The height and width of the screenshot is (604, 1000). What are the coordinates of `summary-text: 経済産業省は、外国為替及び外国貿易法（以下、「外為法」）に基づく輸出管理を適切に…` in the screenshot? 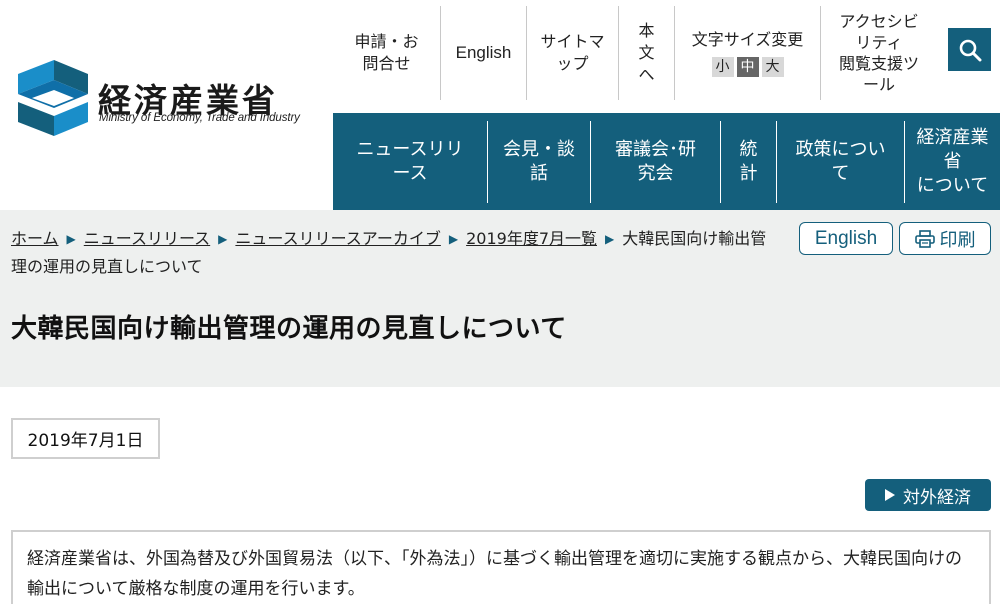 It's located at (494, 574).